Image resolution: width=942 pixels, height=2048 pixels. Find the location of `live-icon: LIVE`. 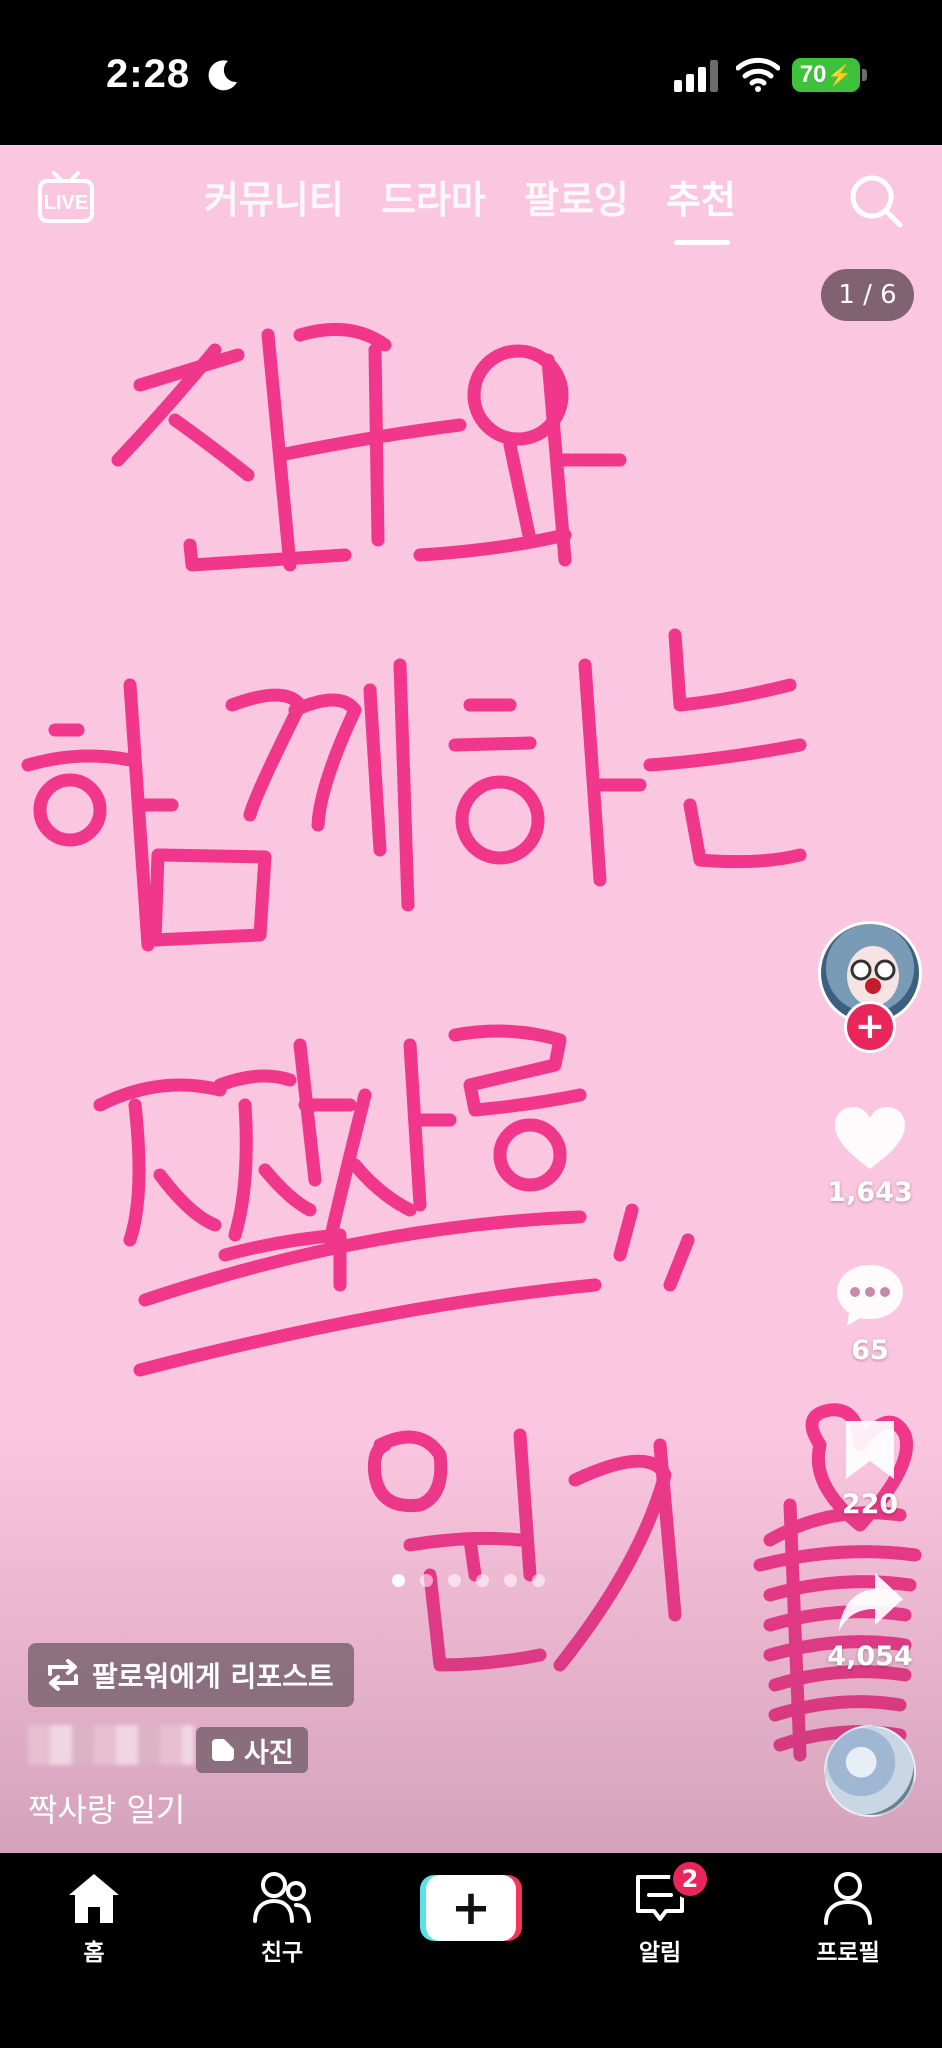

live-icon: LIVE is located at coordinates (66, 197).